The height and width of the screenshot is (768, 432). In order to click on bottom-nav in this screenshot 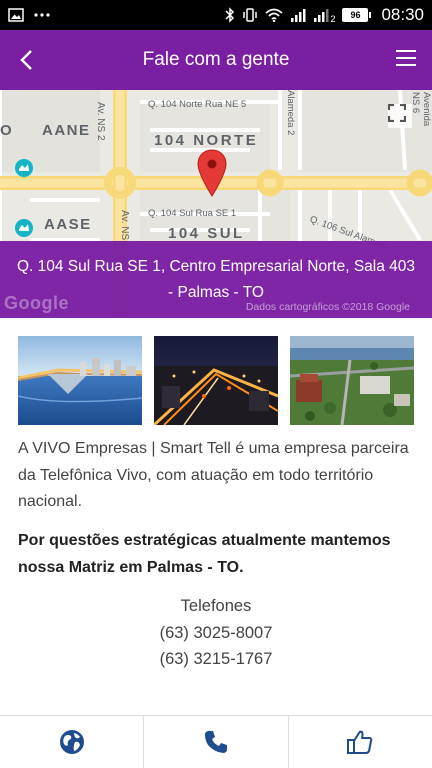, I will do `click(216, 741)`.